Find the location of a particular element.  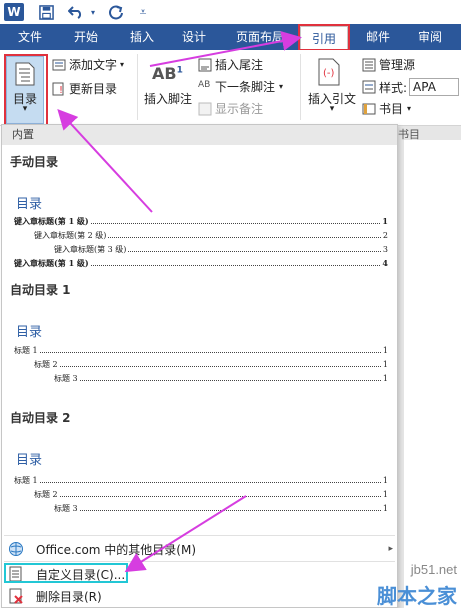

toc-button-highlight is located at coordinates (26, 90).